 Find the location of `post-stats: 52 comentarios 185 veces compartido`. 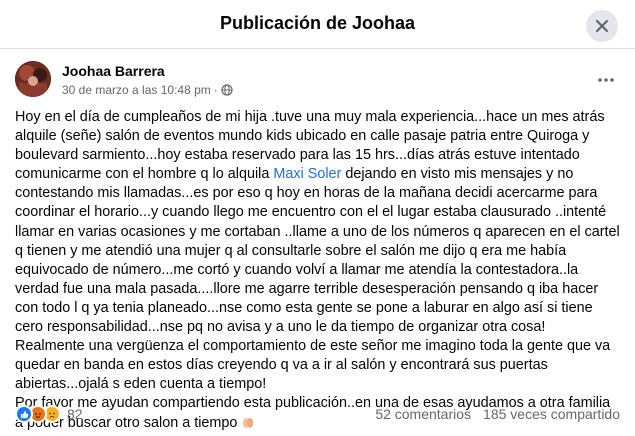

post-stats: 52 comentarios 185 veces compartido is located at coordinates (491, 414).